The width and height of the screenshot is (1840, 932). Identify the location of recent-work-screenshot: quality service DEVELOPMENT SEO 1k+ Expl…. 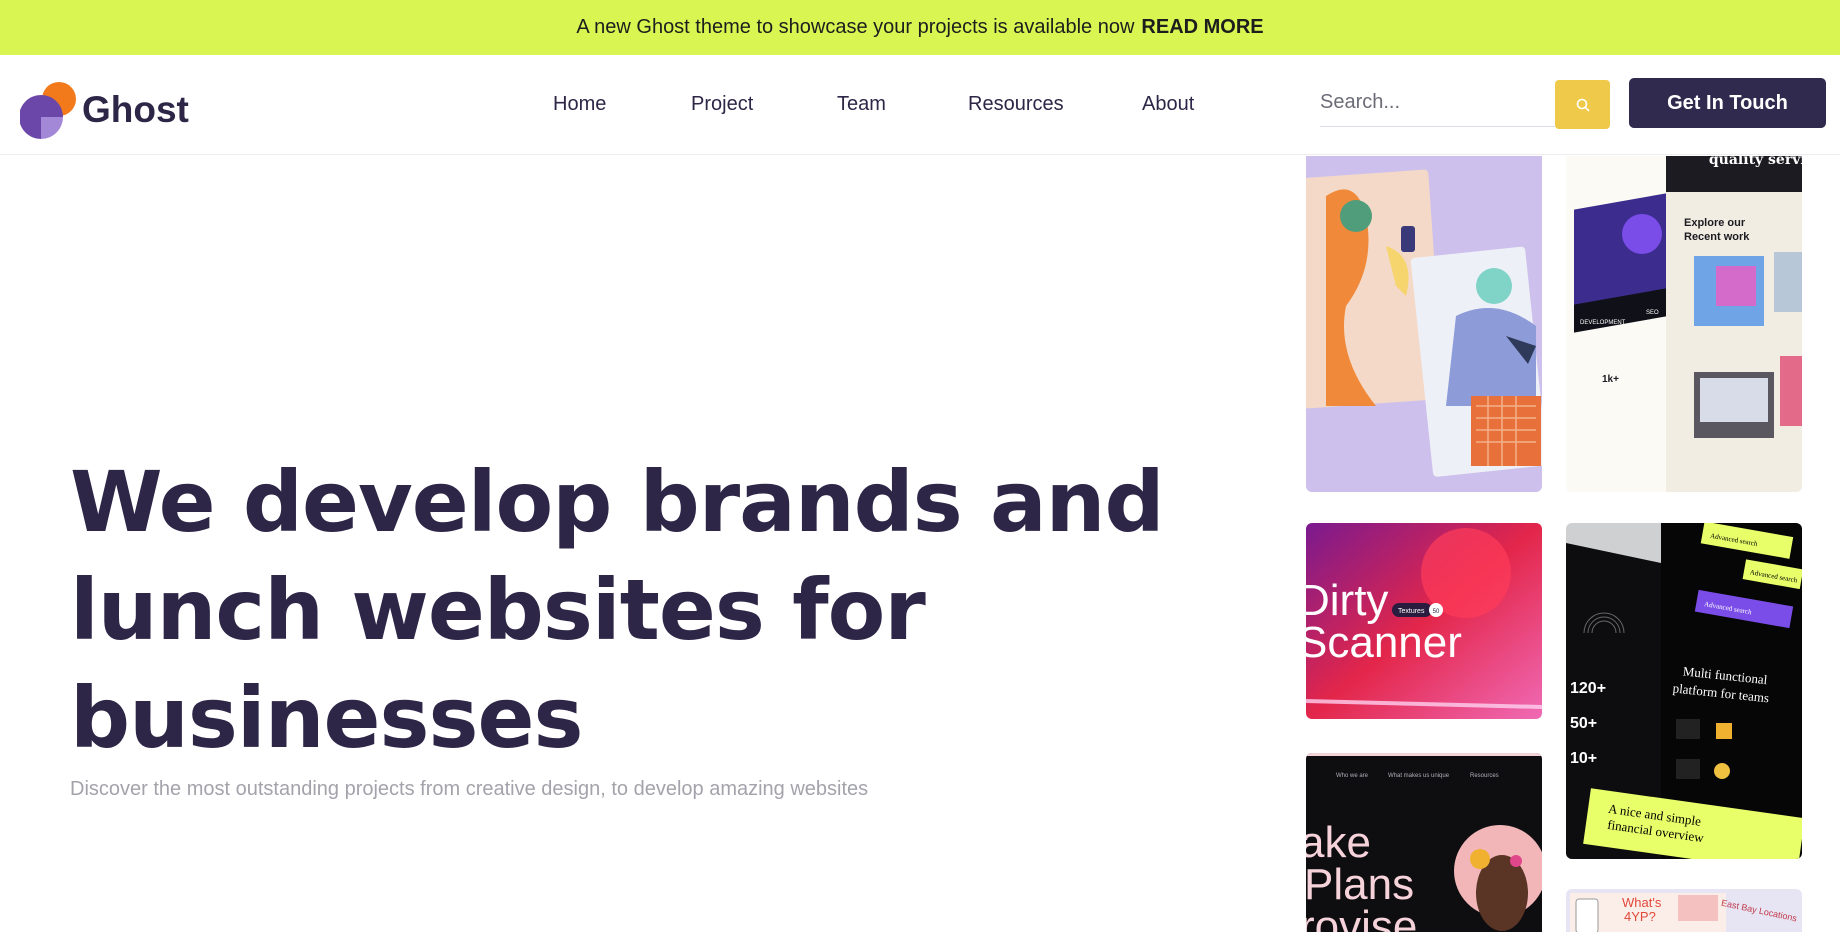
(1684, 324).